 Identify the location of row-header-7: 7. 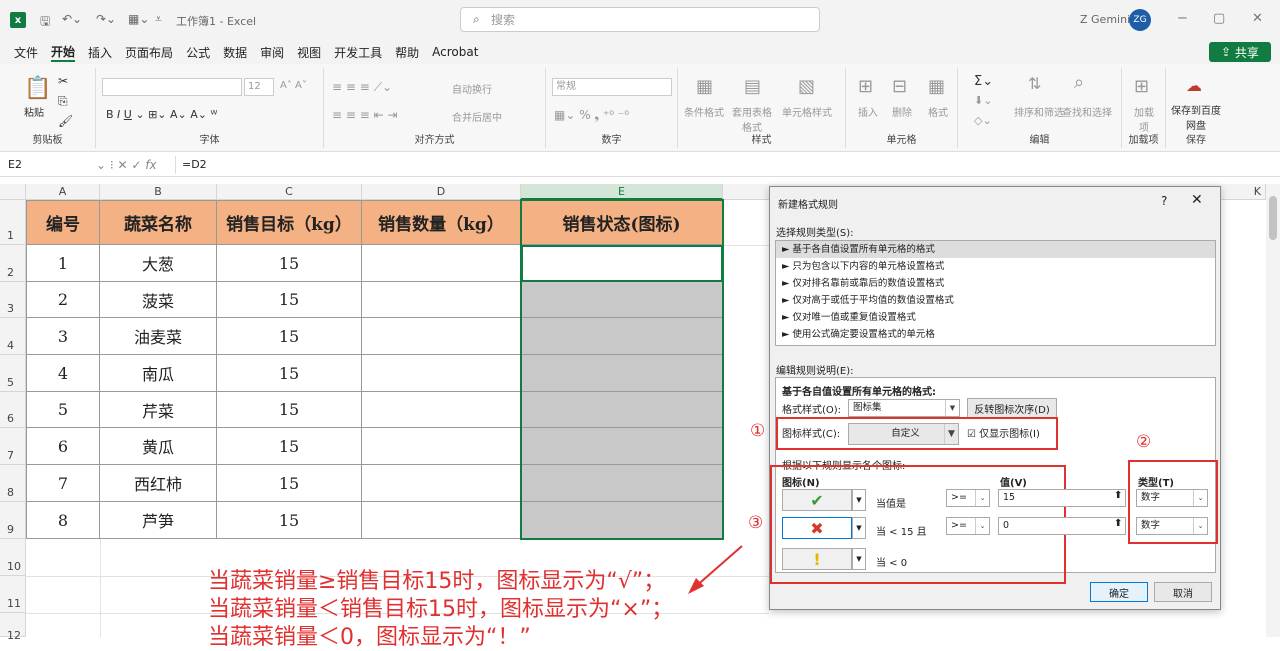
(13, 446).